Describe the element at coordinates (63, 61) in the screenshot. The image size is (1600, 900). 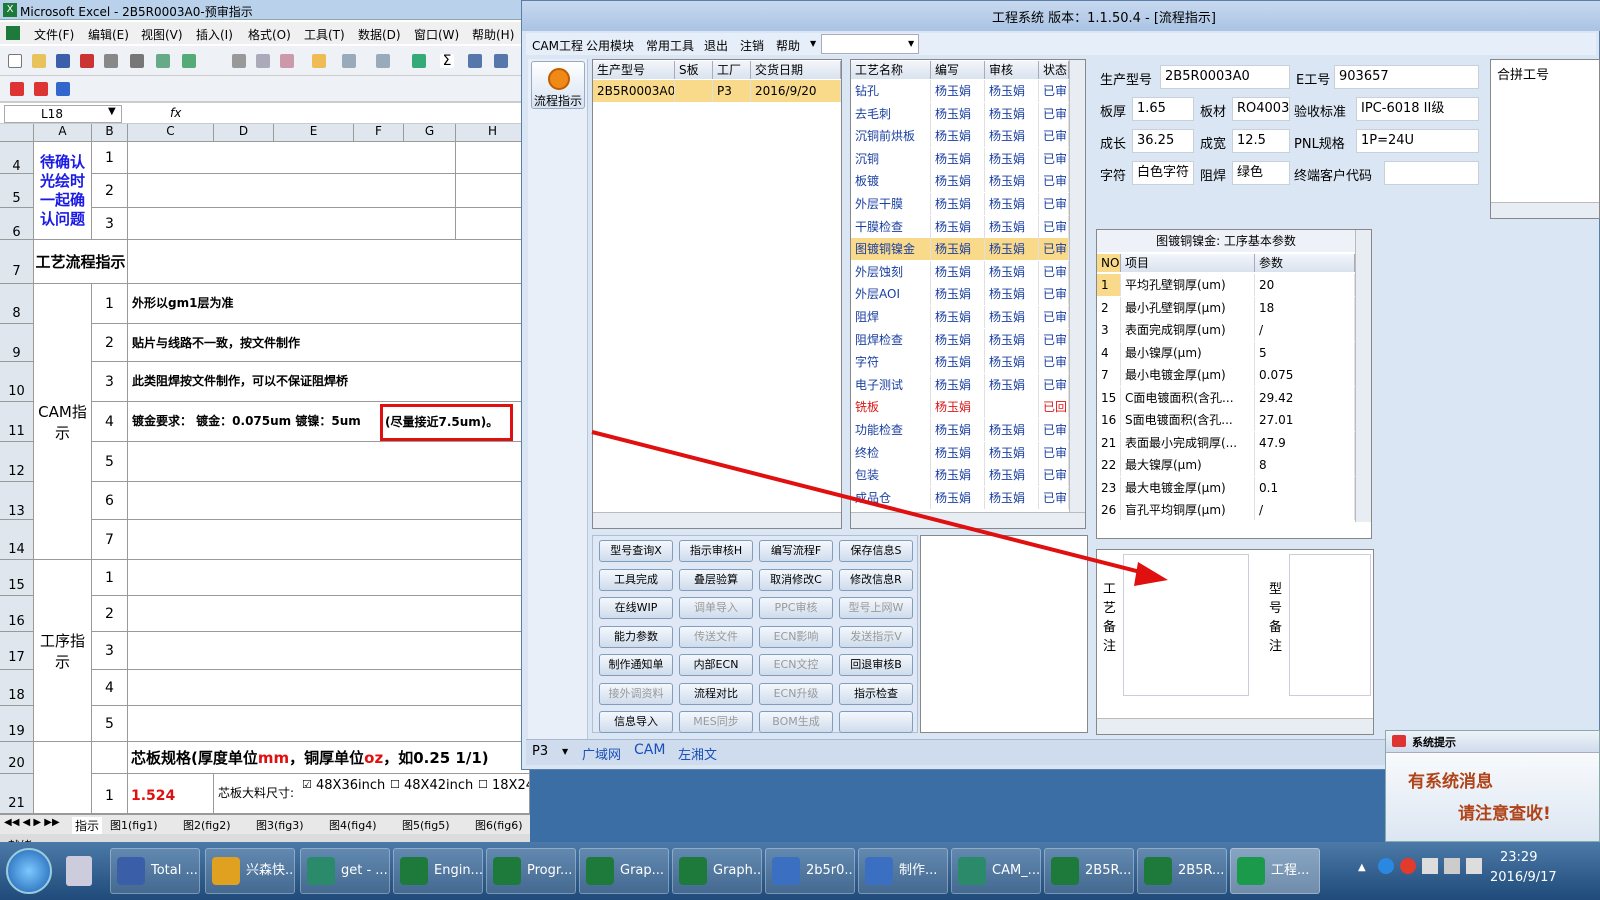
I see `save-icon` at that location.